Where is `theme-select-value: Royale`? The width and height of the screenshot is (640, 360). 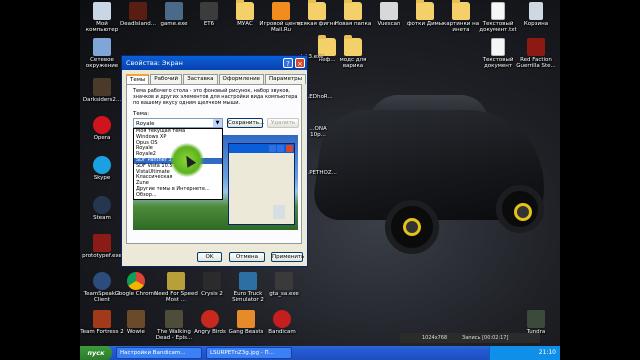 theme-select-value: Royale is located at coordinates (145, 124).